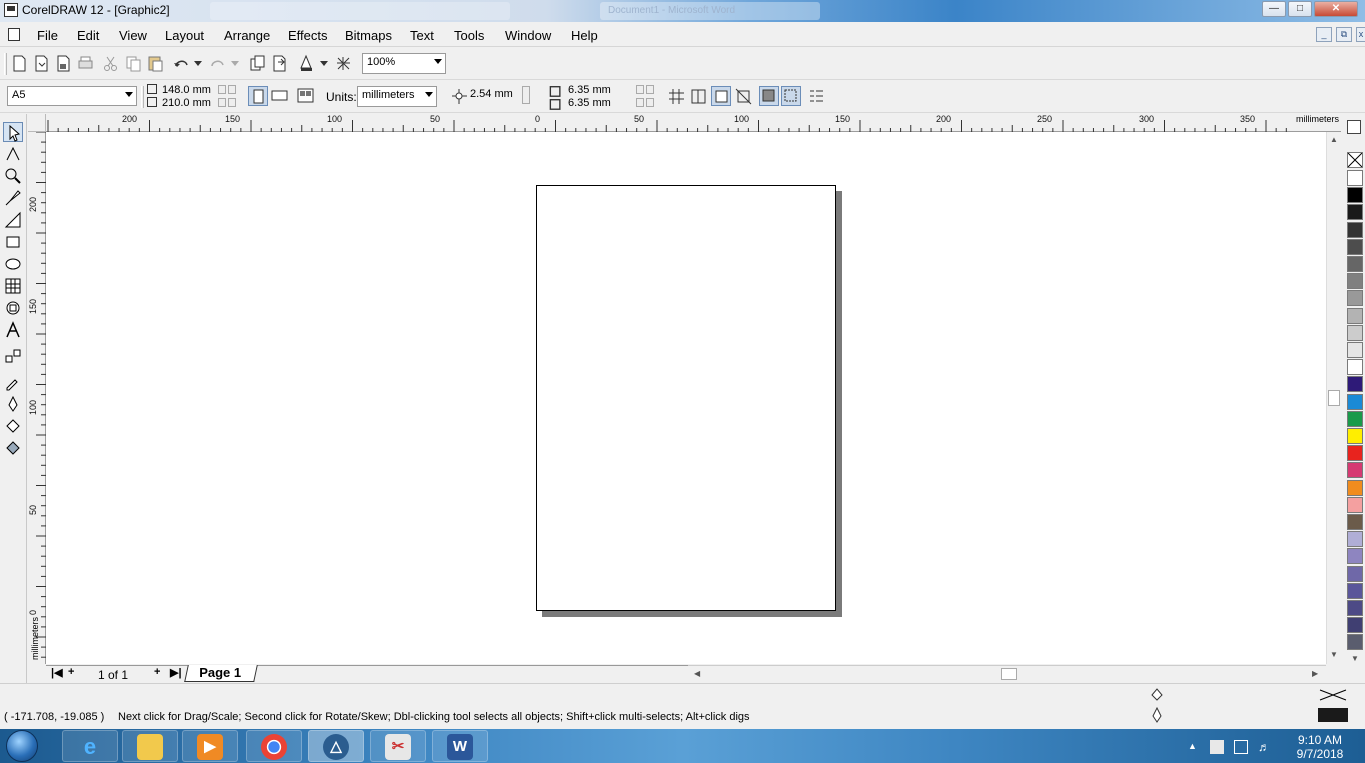 The image size is (1365, 763). What do you see at coordinates (5, 64) in the screenshot?
I see `toolbar-grip` at bounding box center [5, 64].